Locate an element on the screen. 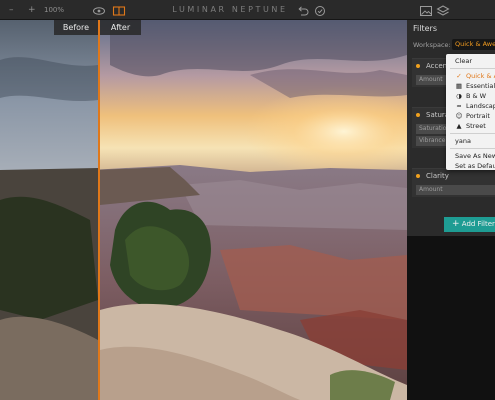 The height and width of the screenshot is (400, 495). zoom-in-icon: + is located at coordinates (32, 10).